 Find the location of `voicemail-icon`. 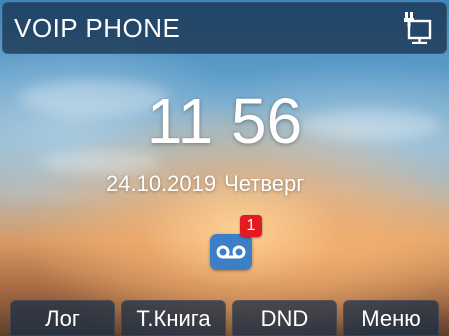

voicemail-icon is located at coordinates (231, 252).